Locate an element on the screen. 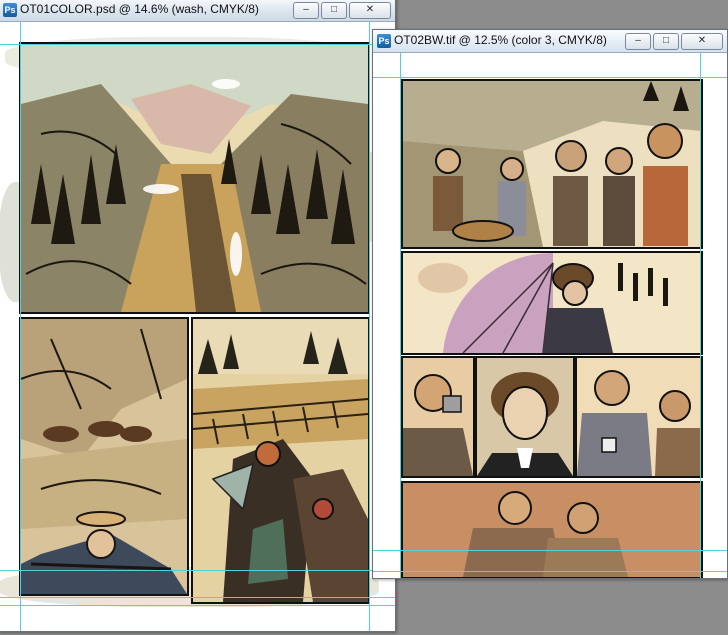 Image resolution: width=728 pixels, height=635 pixels. window-title: OT02BW.tif @ 12.5% (color 3, CMYK/8) is located at coordinates (500, 40).